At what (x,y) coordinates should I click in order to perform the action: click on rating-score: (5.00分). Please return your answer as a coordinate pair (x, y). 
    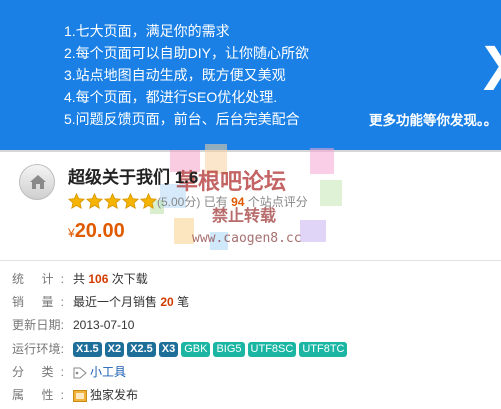
    Looking at the image, I should click on (179, 202).